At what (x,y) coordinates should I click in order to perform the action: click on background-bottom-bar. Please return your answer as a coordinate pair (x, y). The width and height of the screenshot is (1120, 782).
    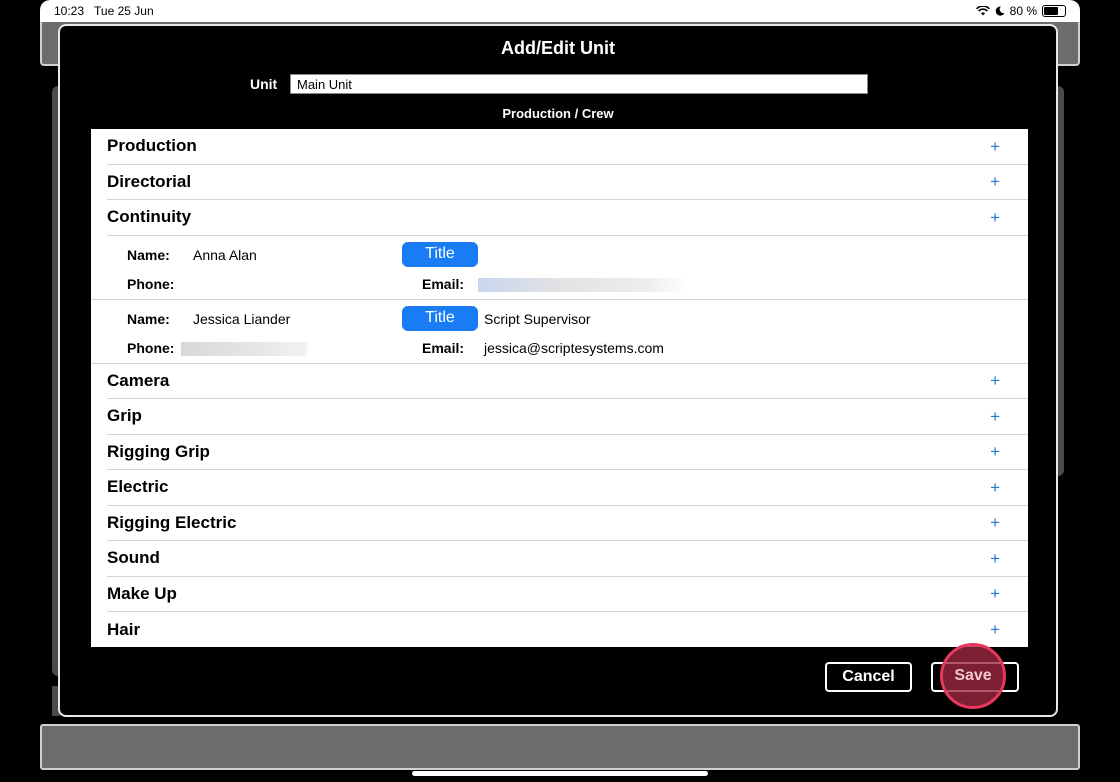
    Looking at the image, I should click on (560, 747).